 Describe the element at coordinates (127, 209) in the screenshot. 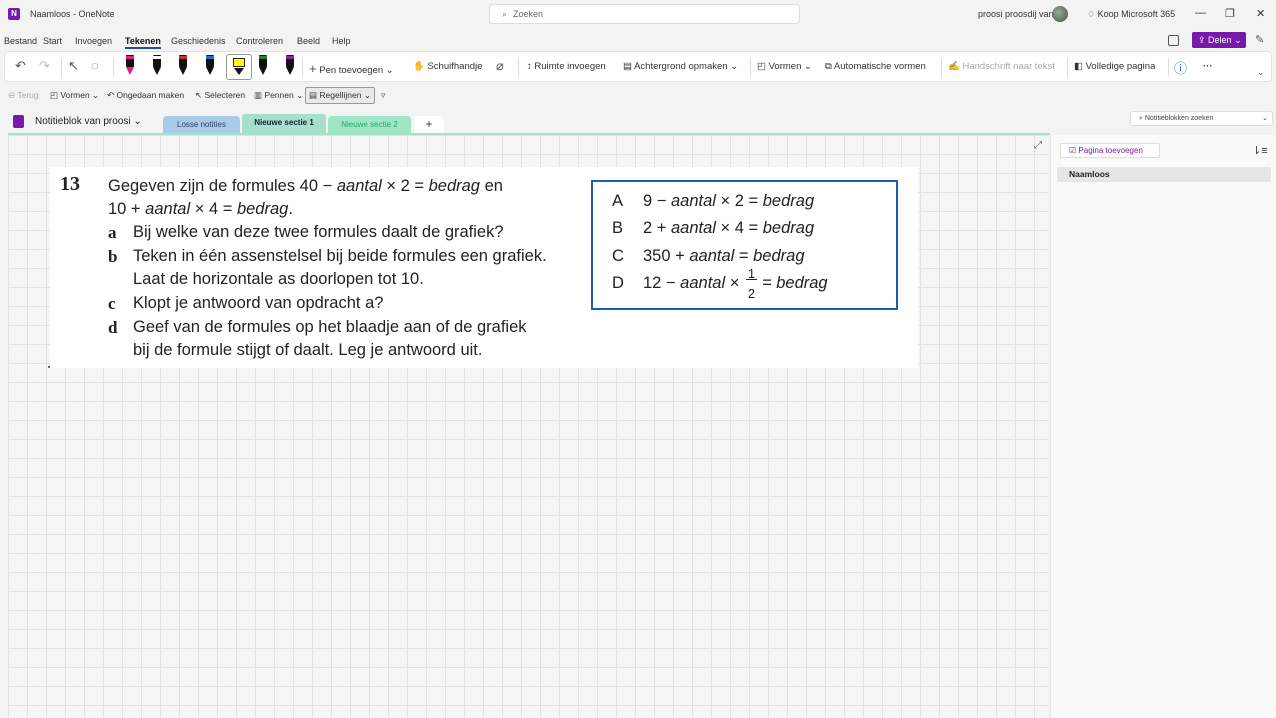

I see `intro-text: 10 +` at that location.